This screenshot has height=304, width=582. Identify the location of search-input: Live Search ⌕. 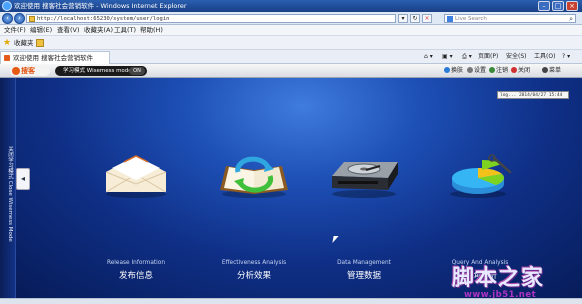
(510, 18).